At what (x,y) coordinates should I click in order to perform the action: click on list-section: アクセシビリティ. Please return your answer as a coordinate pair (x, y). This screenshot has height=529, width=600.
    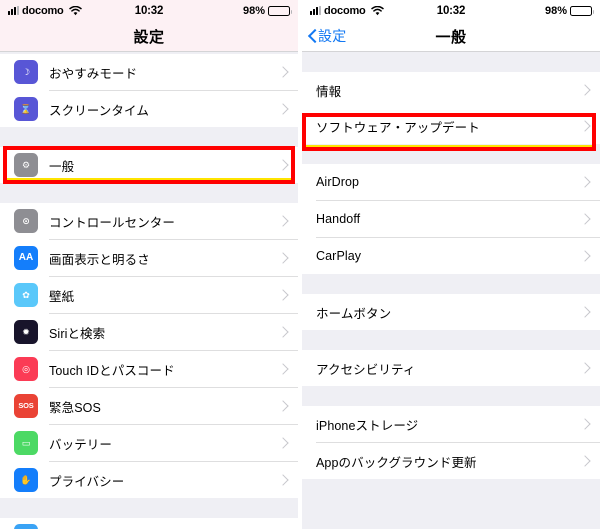
    Looking at the image, I should click on (451, 368).